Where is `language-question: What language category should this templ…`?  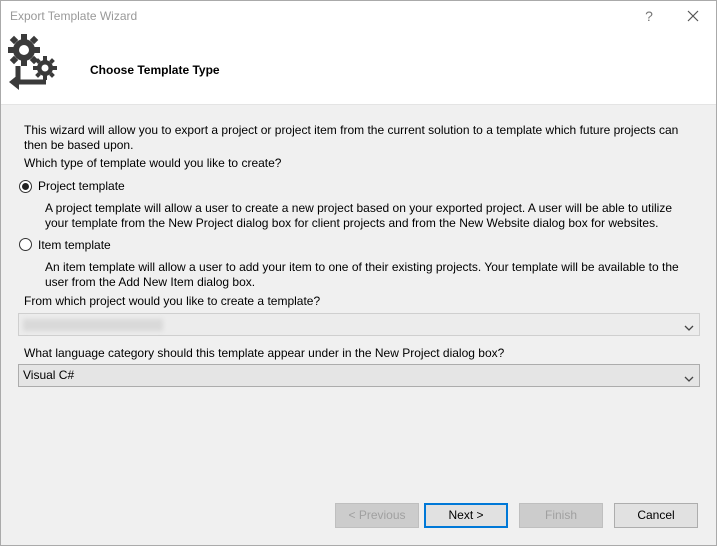 language-question: What language category should this templ… is located at coordinates (264, 353).